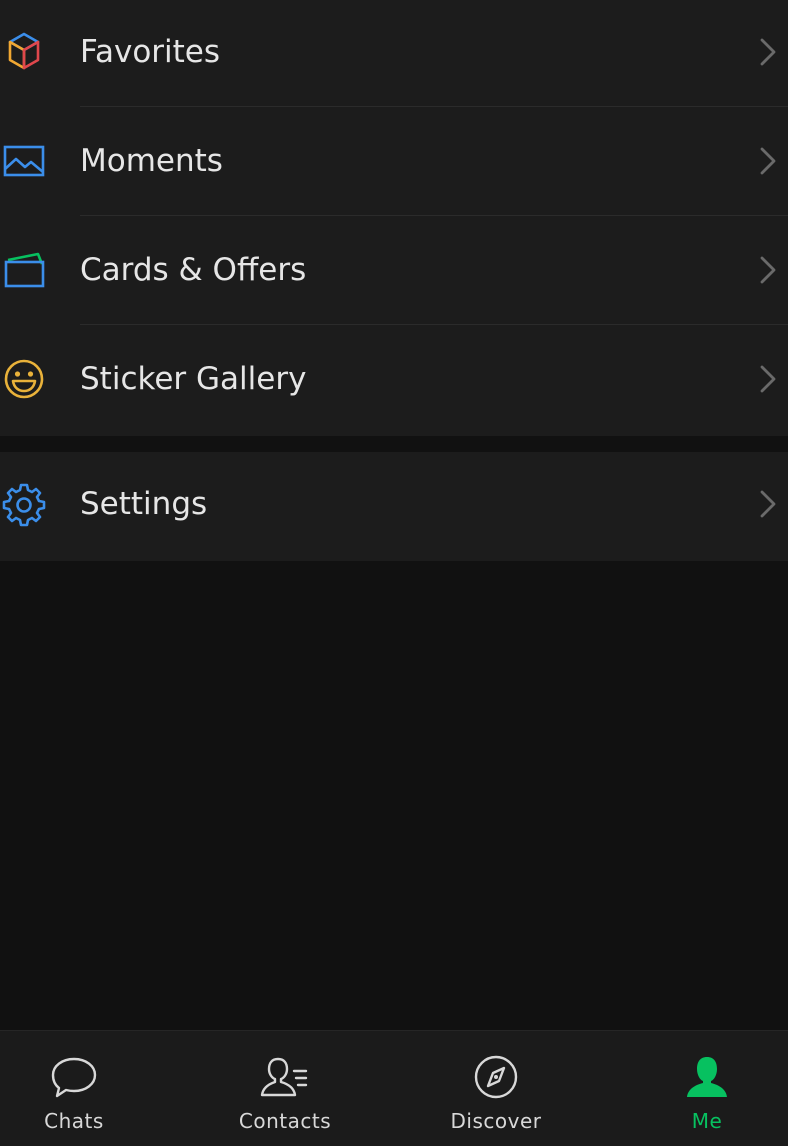  Describe the element at coordinates (707, 1121) in the screenshot. I see `tab-label: Me` at that location.